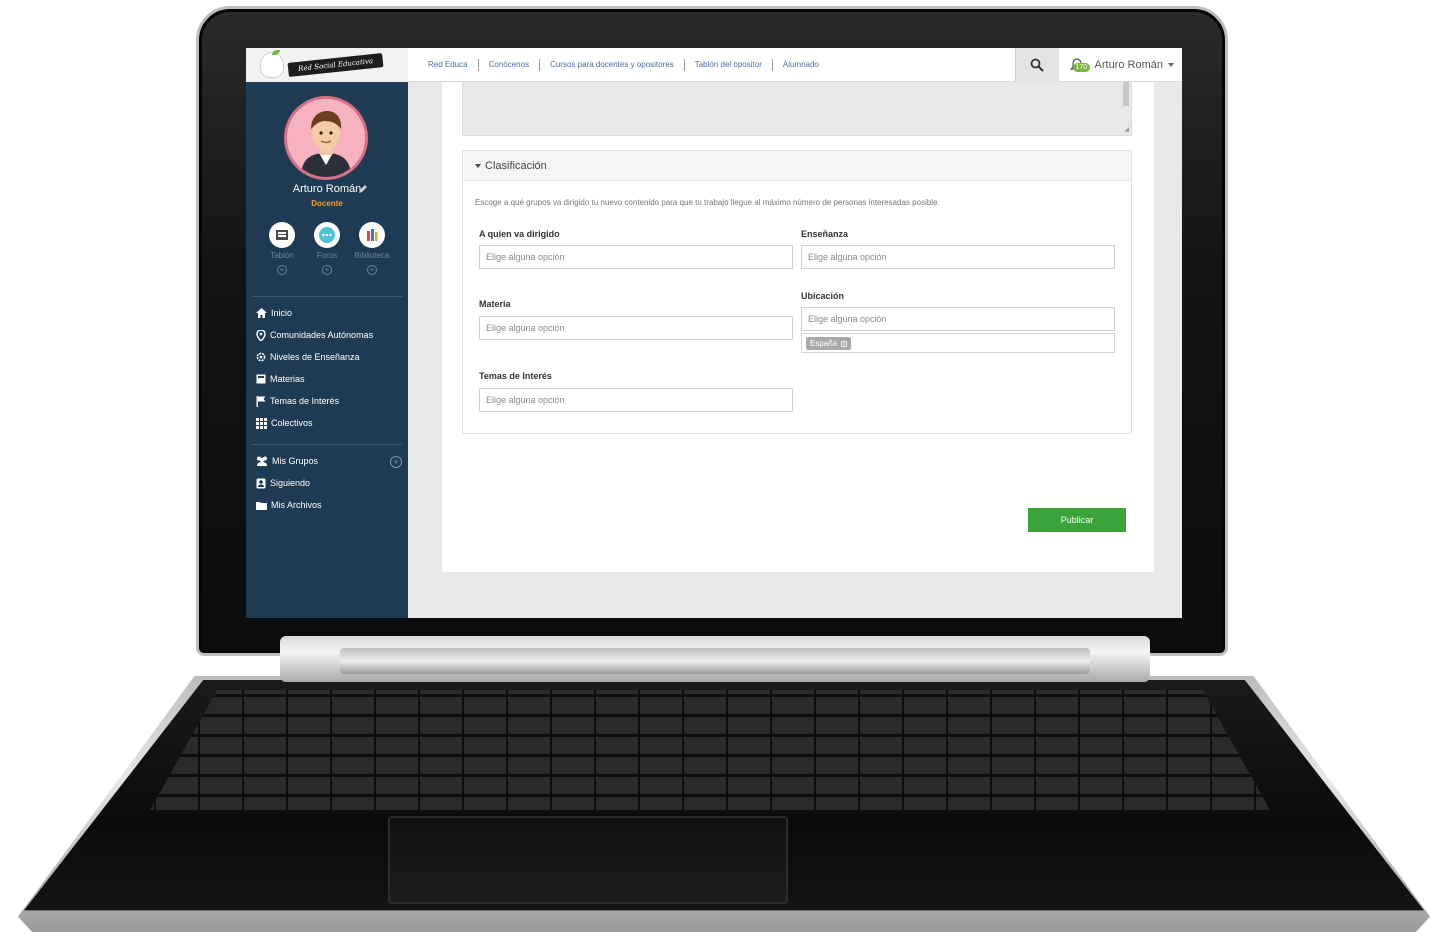 The width and height of the screenshot is (1437, 937). Describe the element at coordinates (292, 423) in the screenshot. I see `sidebar-item-label: Colectivos` at that location.